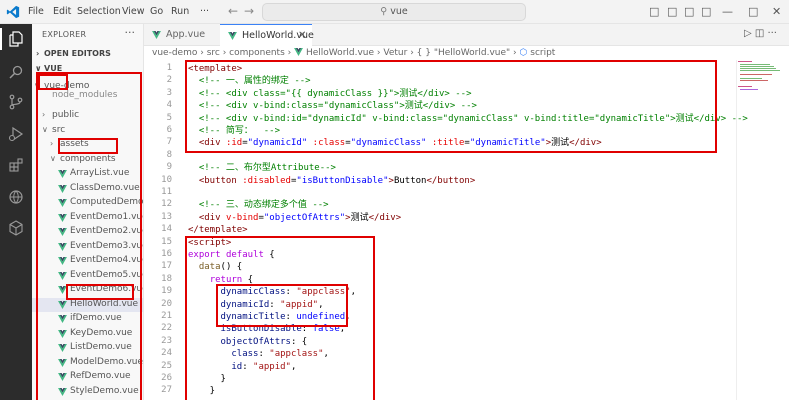 The height and width of the screenshot is (400, 789). What do you see at coordinates (16, 165) in the screenshot?
I see `extensions-icon` at bounding box center [16, 165].